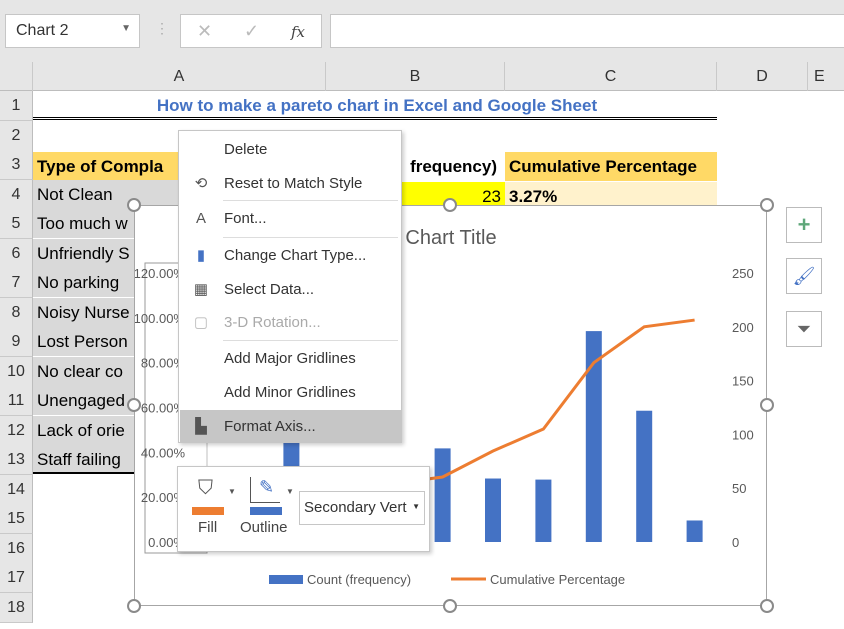 The width and height of the screenshot is (844, 629). I want to click on name-box: Chart 2 ▼, so click(72, 31).